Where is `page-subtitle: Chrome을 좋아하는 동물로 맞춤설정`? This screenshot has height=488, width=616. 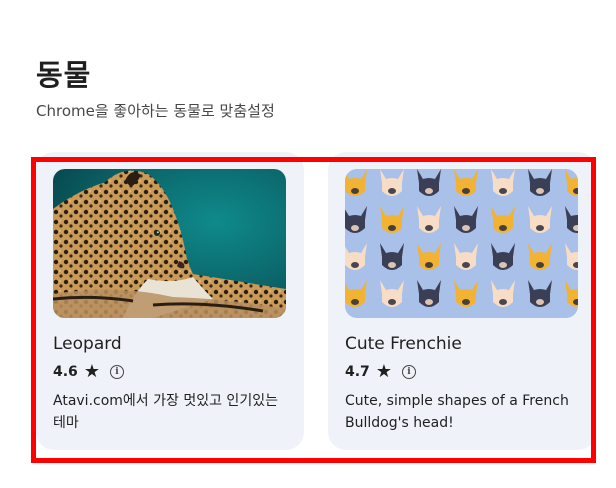
page-subtitle: Chrome을 좋아하는 동물로 맞춤설정 is located at coordinates (155, 111).